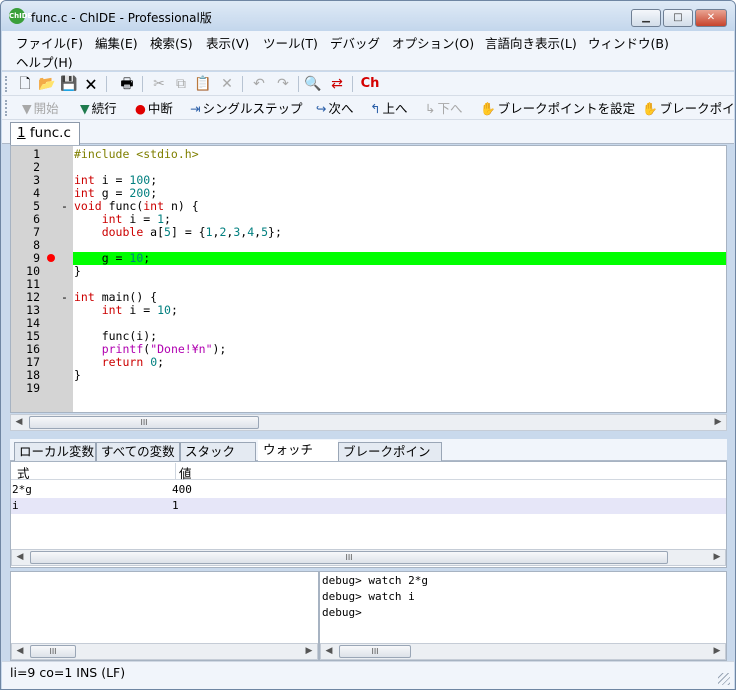 The width and height of the screenshot is (736, 690). I want to click on ch-run-icon: Ch, so click(370, 84).